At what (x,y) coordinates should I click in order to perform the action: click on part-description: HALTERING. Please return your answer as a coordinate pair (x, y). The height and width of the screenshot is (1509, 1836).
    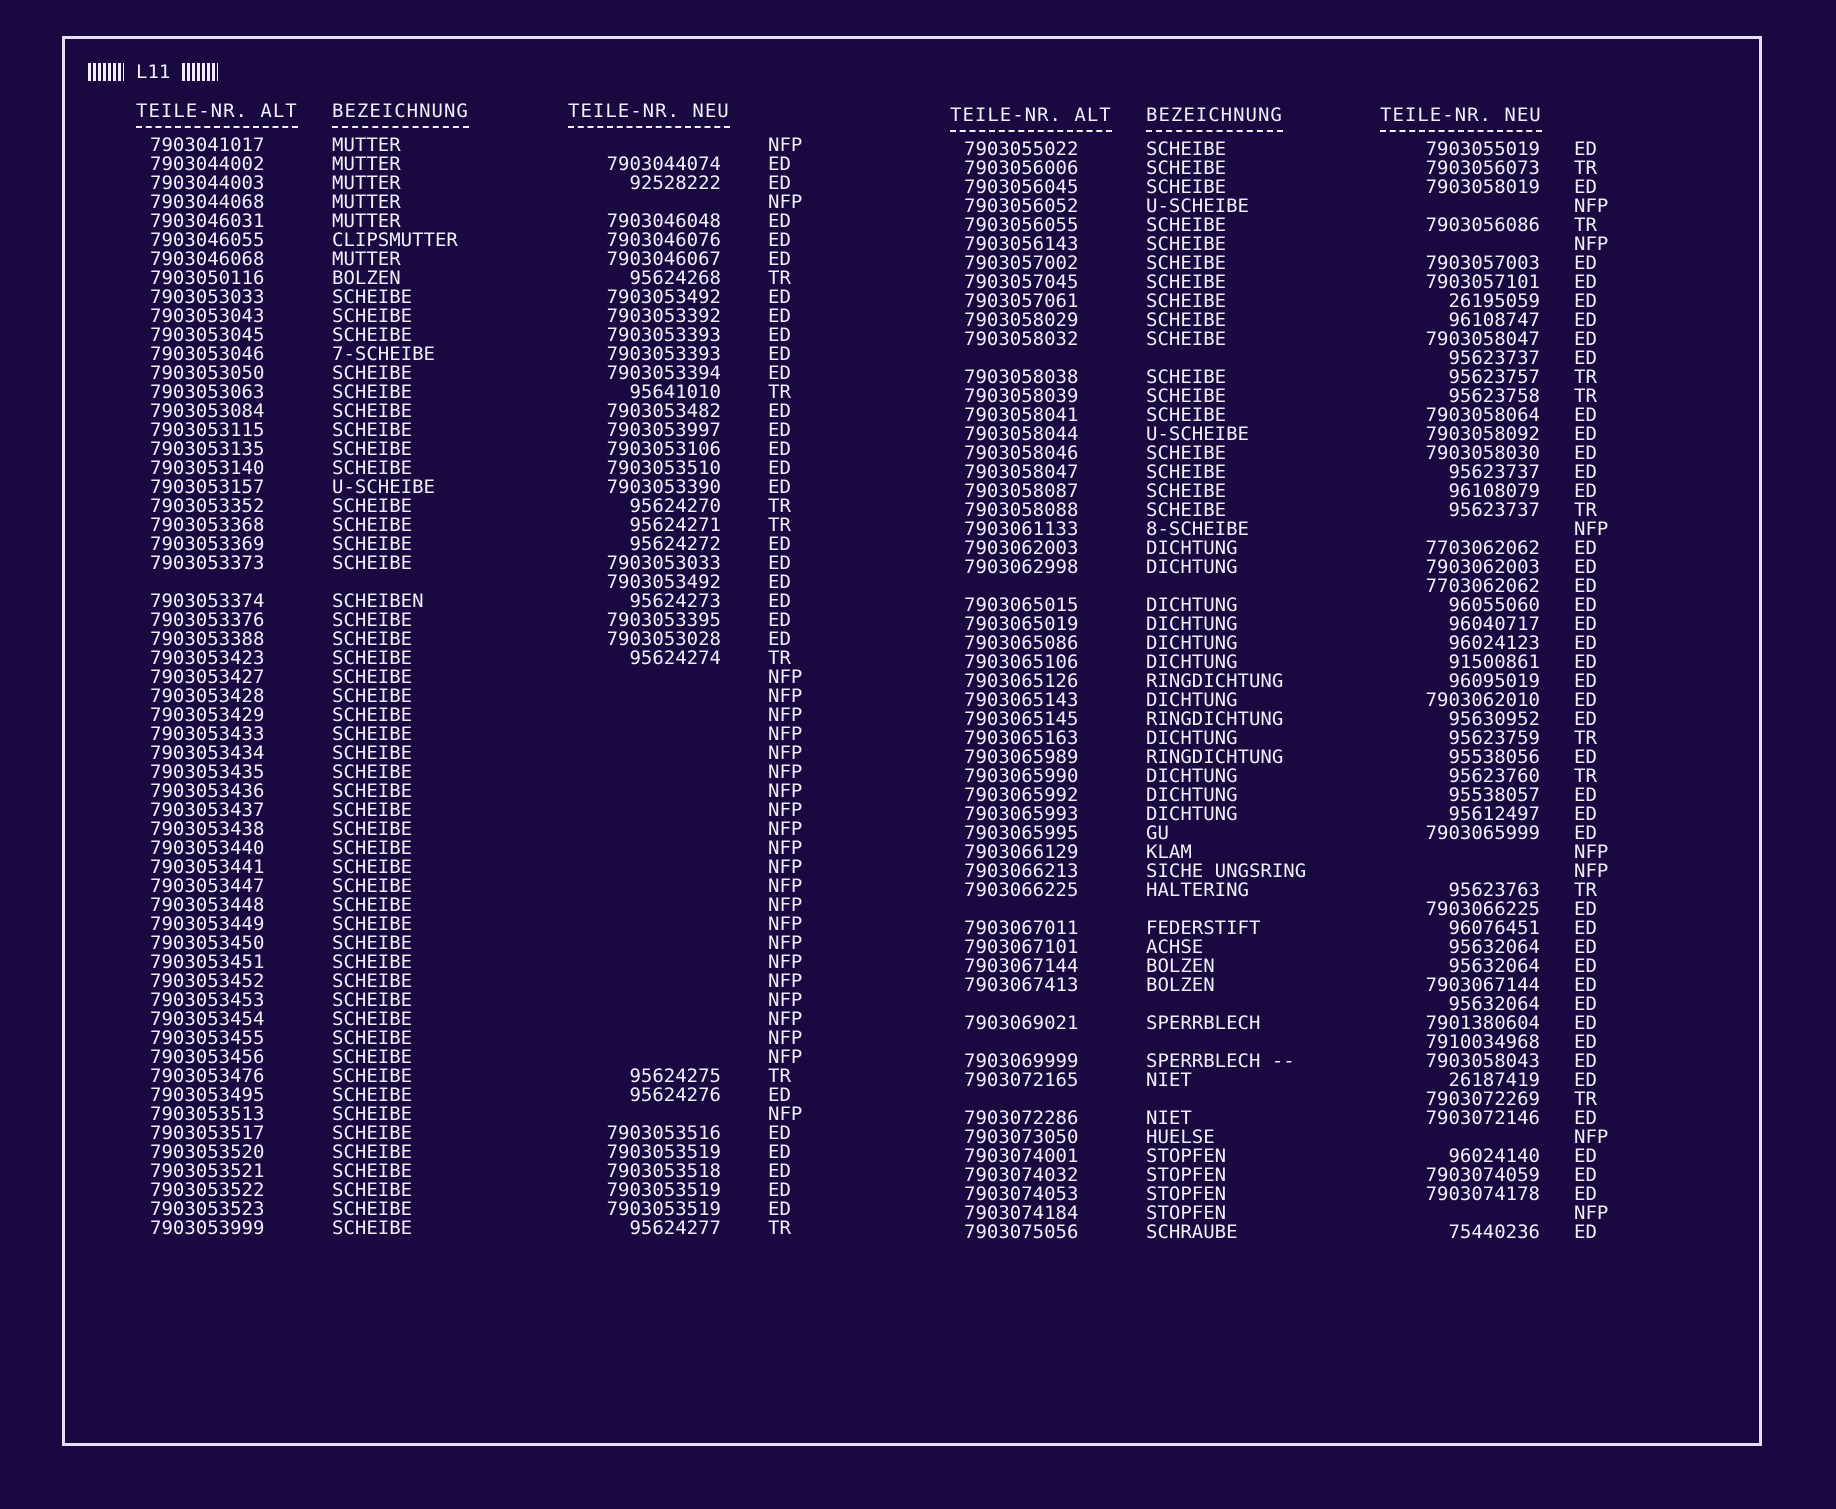
    Looking at the image, I should click on (1197, 890).